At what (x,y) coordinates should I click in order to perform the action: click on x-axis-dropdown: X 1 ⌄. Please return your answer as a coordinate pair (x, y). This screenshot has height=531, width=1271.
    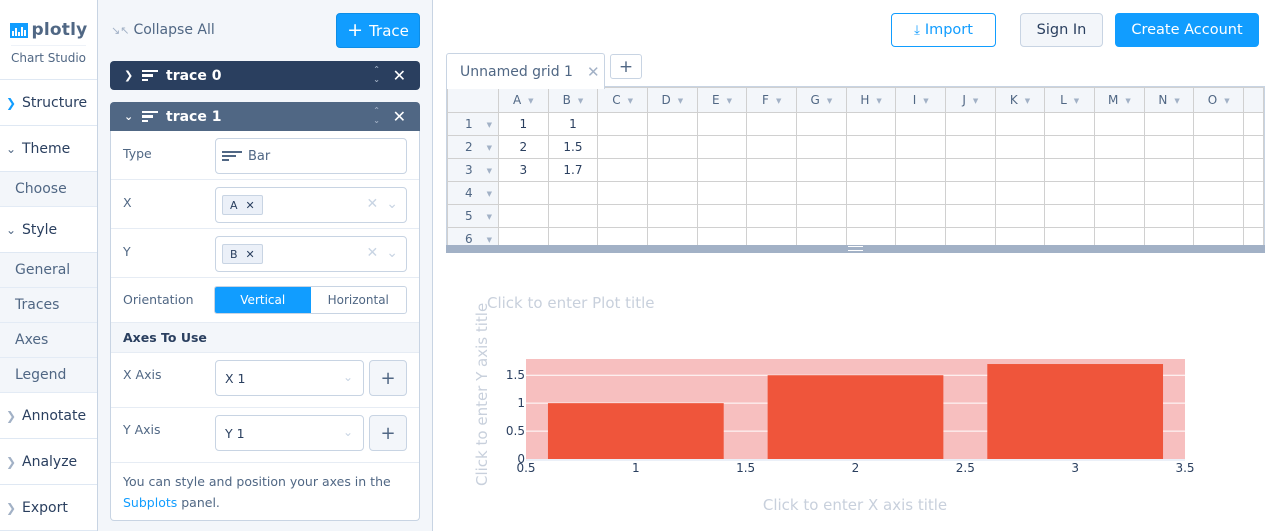
    Looking at the image, I should click on (289, 378).